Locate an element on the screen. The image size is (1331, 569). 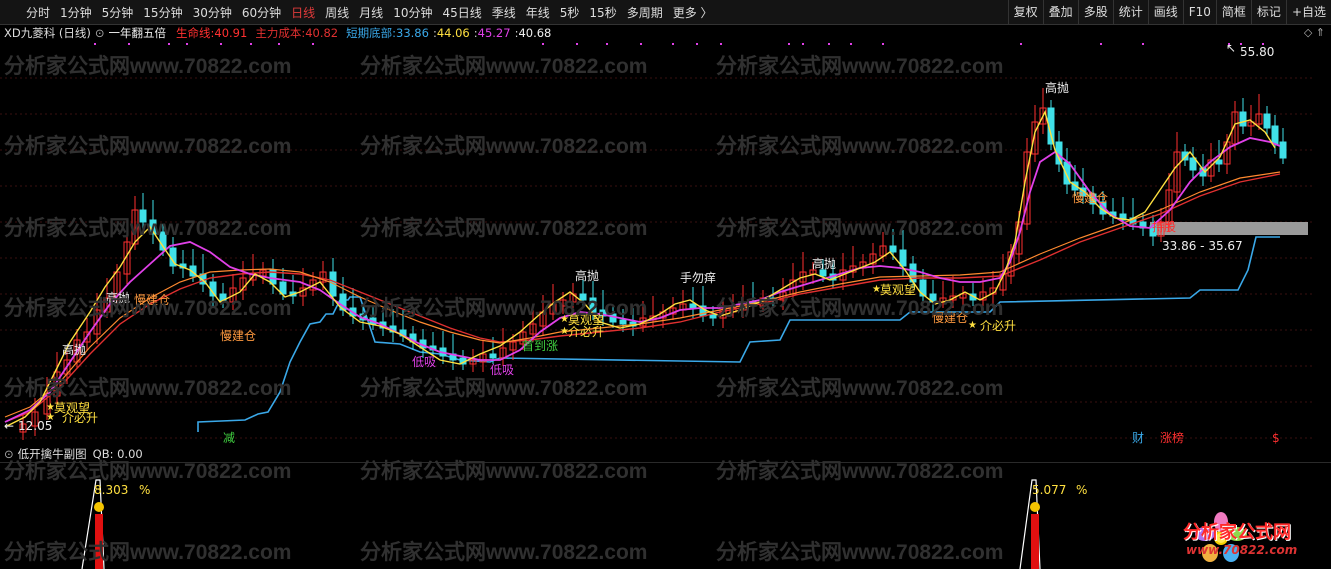
tool-button-0: 复权 is located at coordinates (1025, 12).